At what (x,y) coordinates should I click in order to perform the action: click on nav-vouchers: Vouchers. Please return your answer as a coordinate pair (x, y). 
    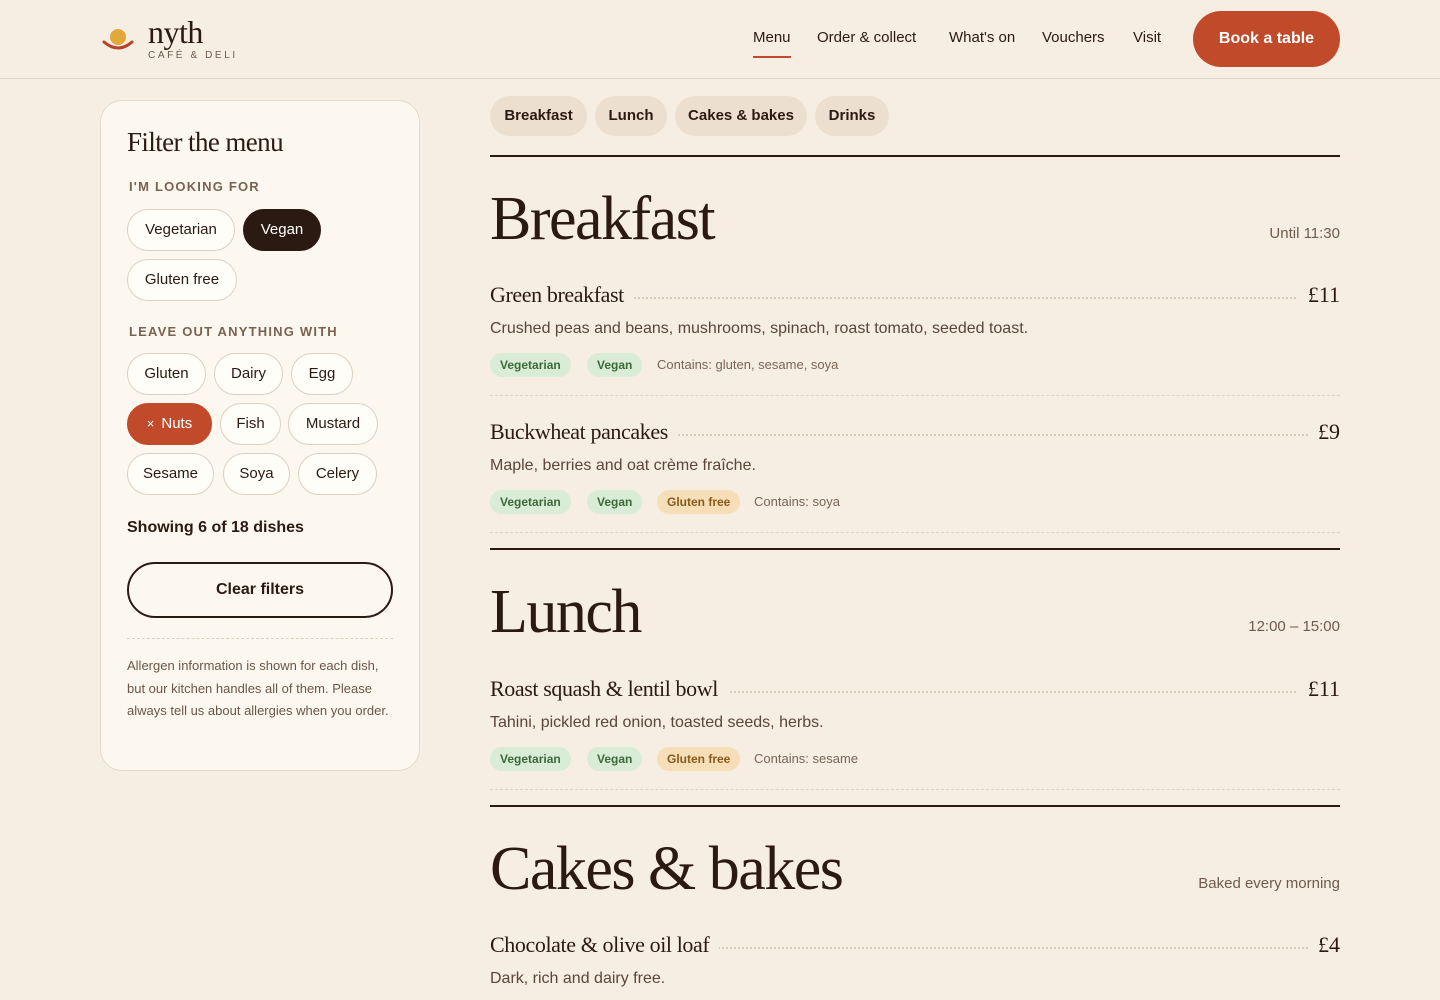
    Looking at the image, I should click on (1073, 38).